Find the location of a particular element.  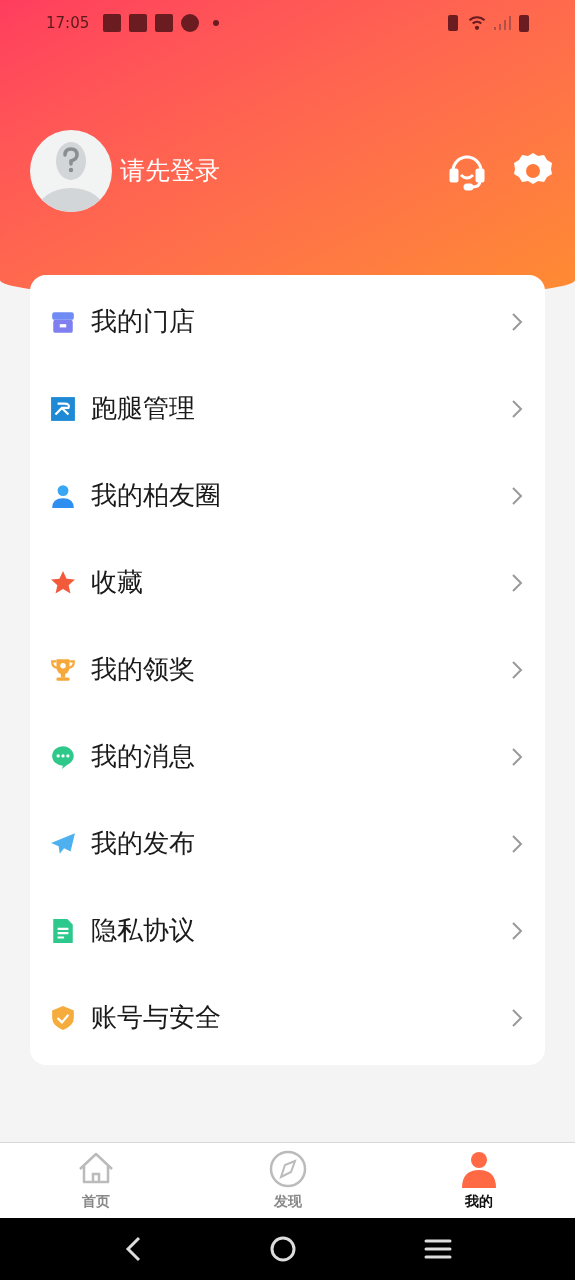

tab-bar-item: 我的 is located at coordinates (479, 1180).